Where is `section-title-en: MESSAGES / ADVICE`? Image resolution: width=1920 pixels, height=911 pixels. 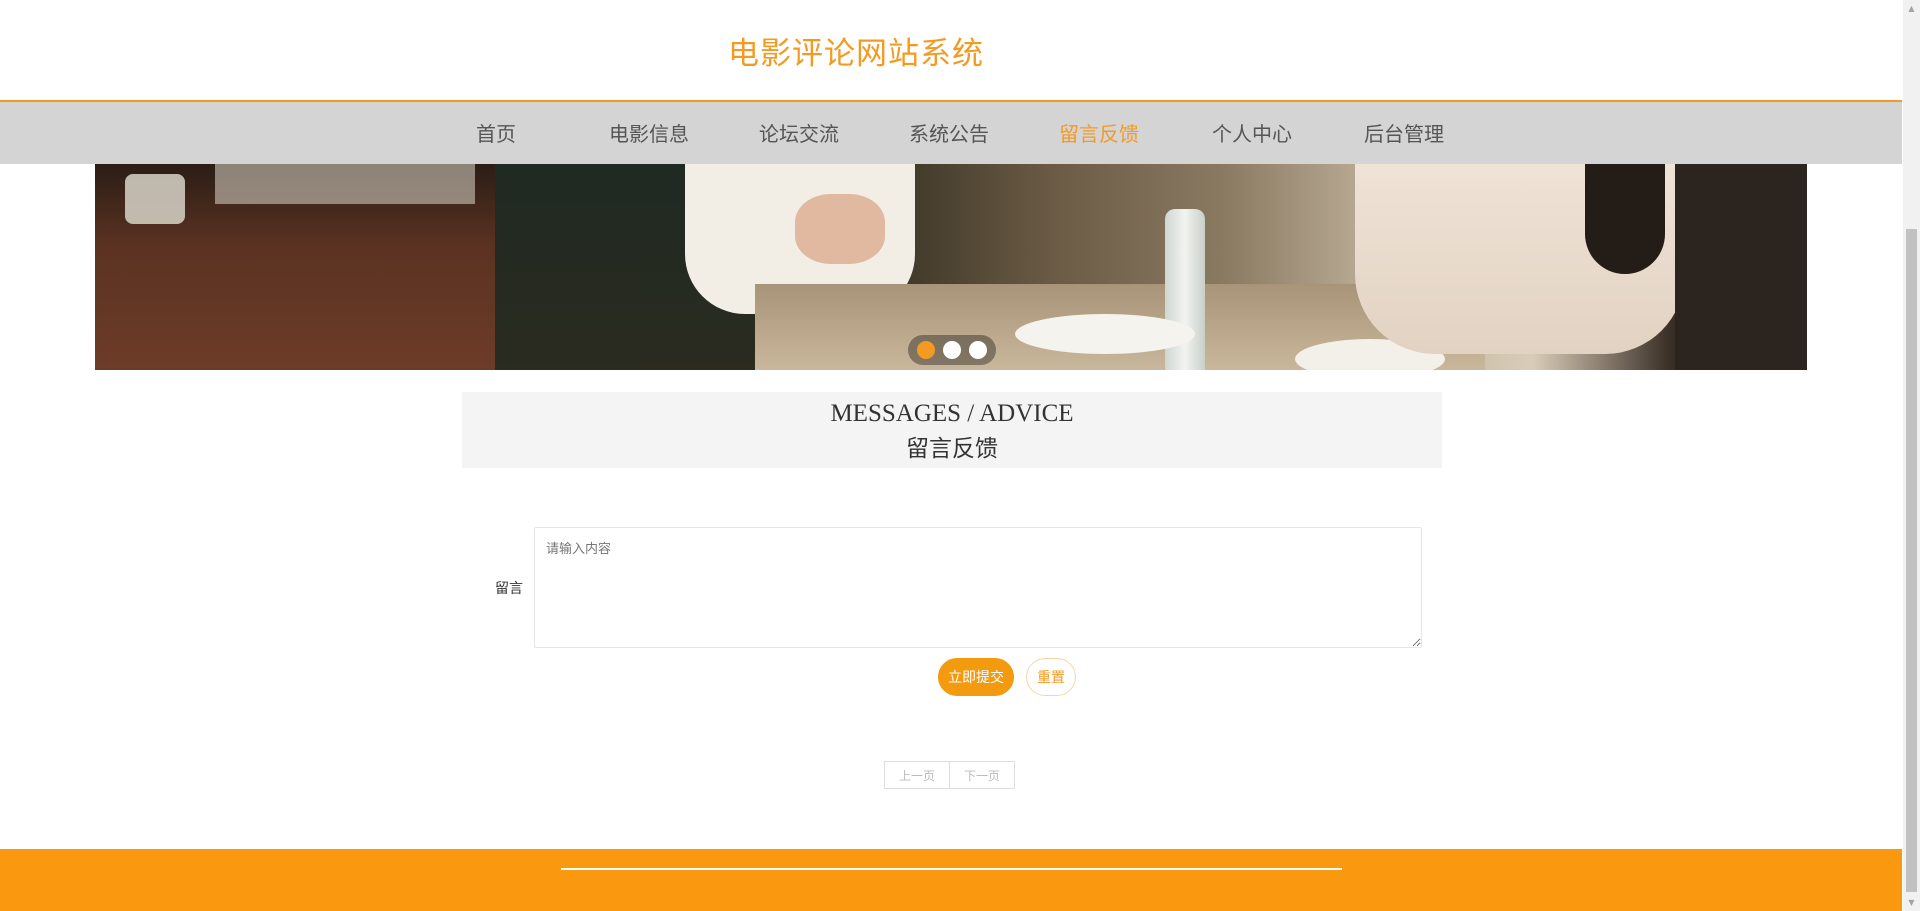 section-title-en: MESSAGES / ADVICE is located at coordinates (952, 413).